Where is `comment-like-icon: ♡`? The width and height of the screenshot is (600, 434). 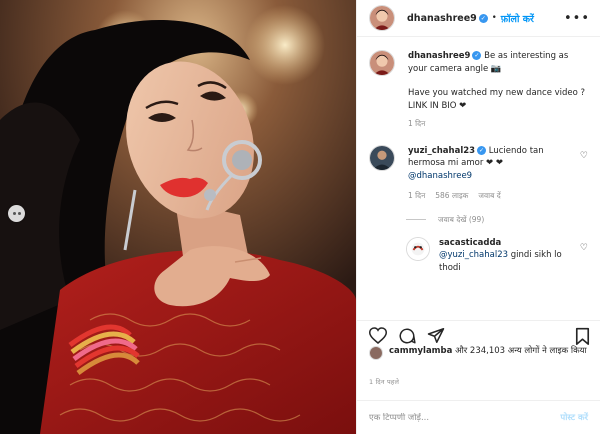 comment-like-icon: ♡ is located at coordinates (584, 156).